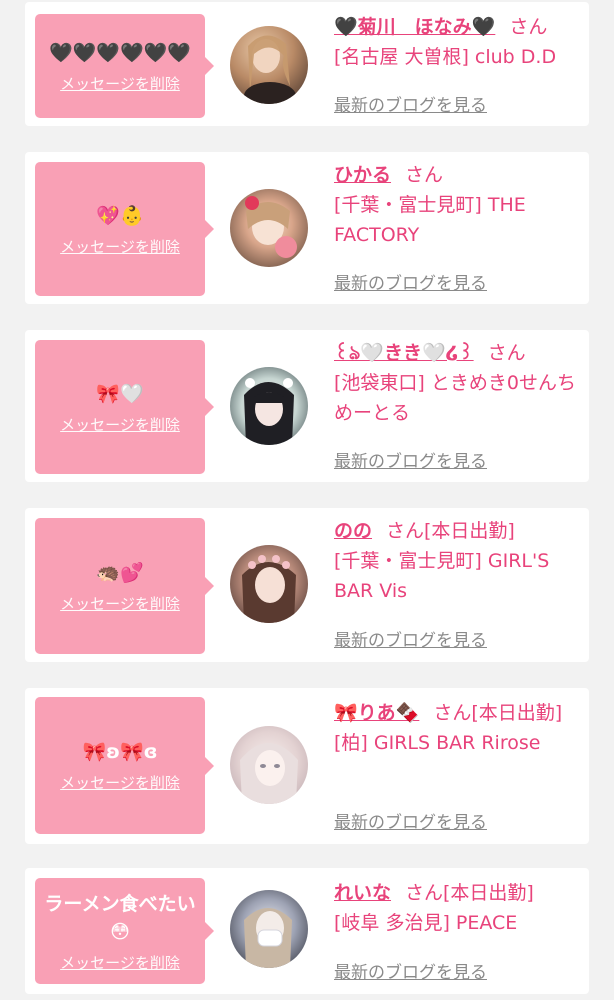  I want to click on message-bubble: ラーメン食べたい 😳 メッセージを削除, so click(124, 931).